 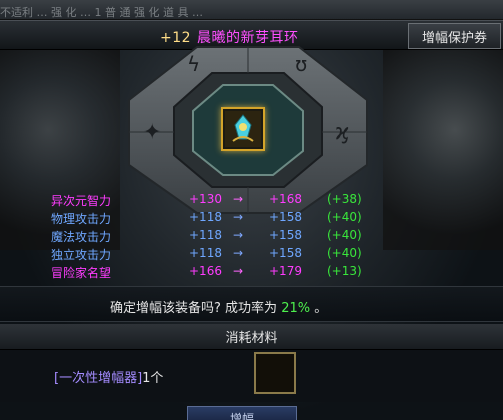 I want to click on amplify-button: 增幅, so click(x=242, y=413).